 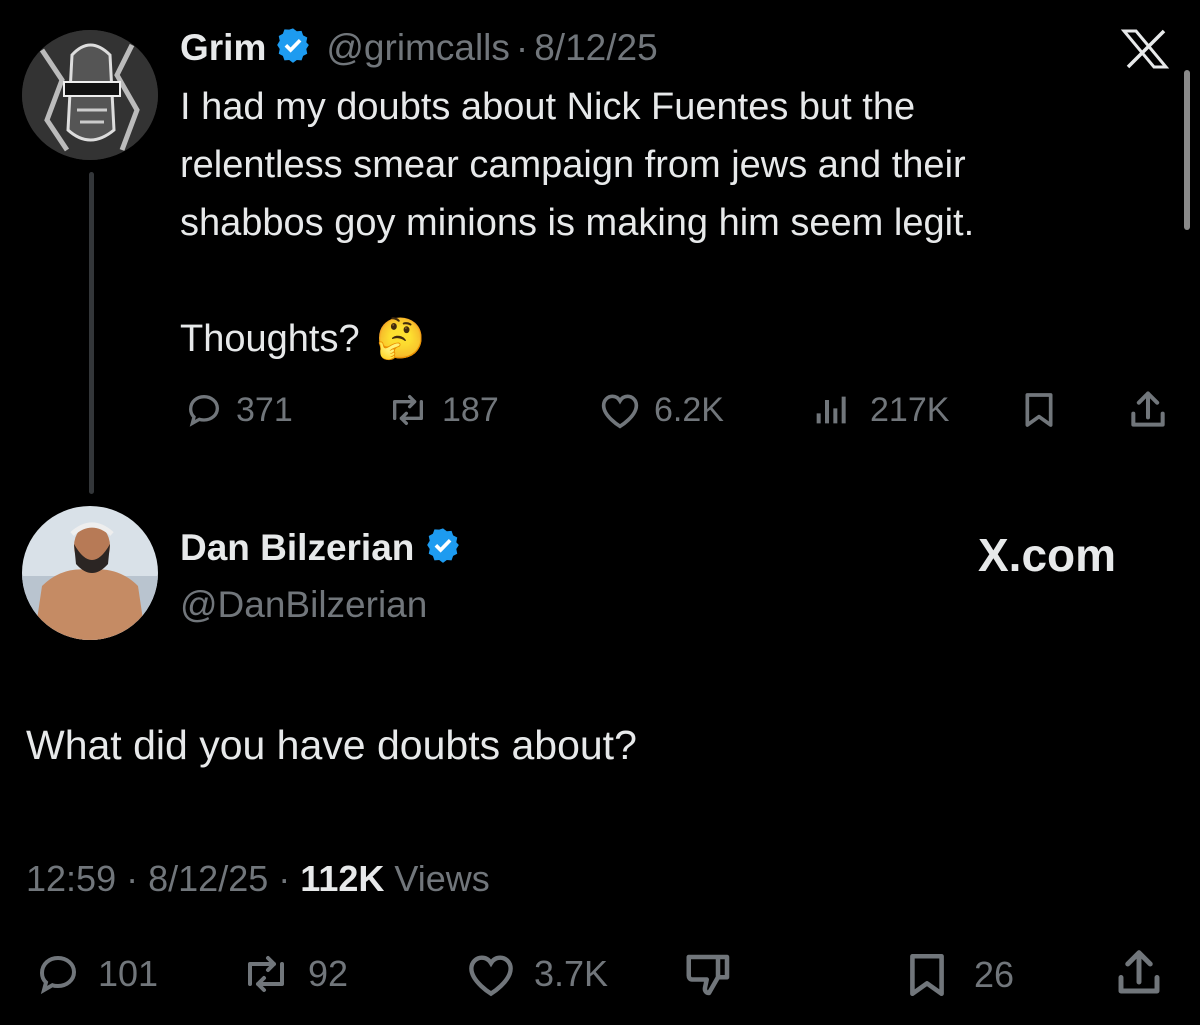 I want to click on reply-dislike-button, so click(x=709, y=975).